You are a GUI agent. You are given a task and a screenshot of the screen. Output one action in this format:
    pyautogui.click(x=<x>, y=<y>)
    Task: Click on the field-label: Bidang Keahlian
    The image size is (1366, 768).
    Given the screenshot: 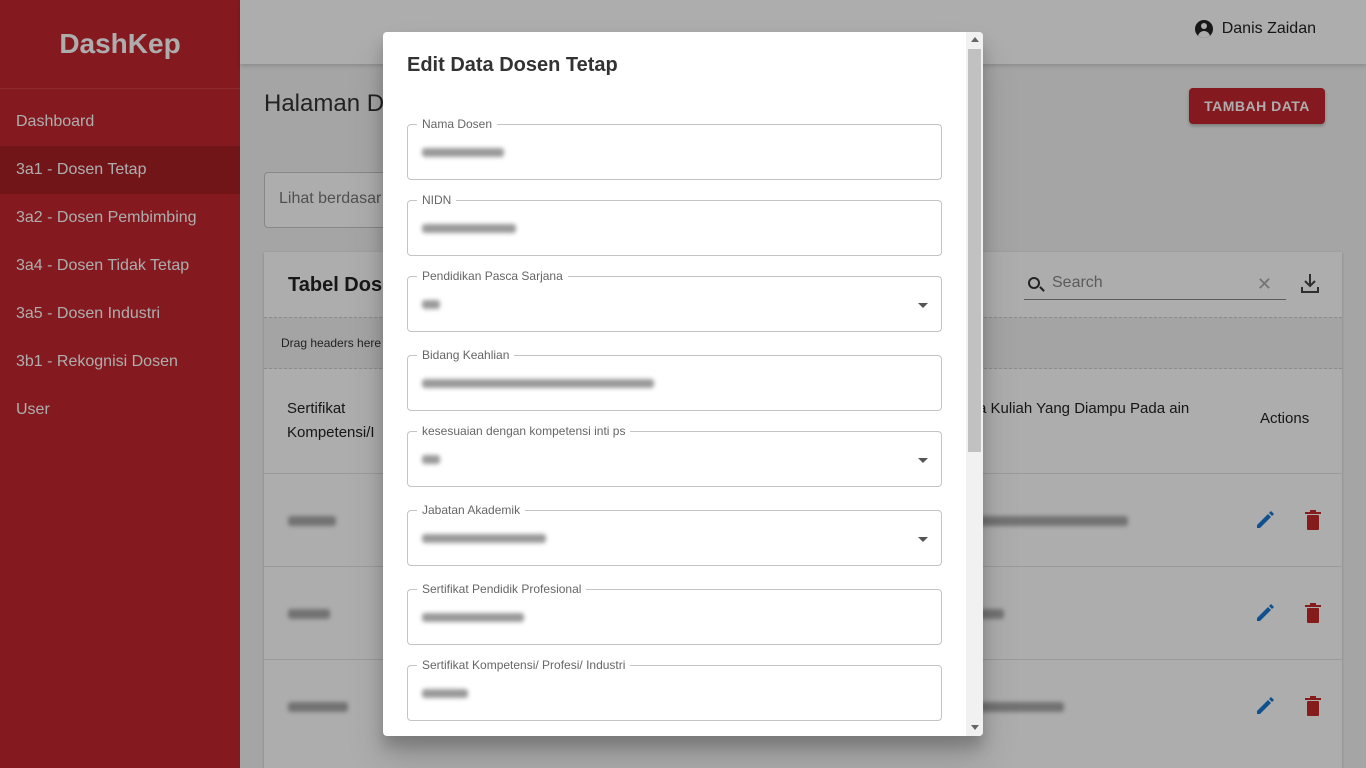 What is the action you would take?
    pyautogui.click(x=466, y=355)
    